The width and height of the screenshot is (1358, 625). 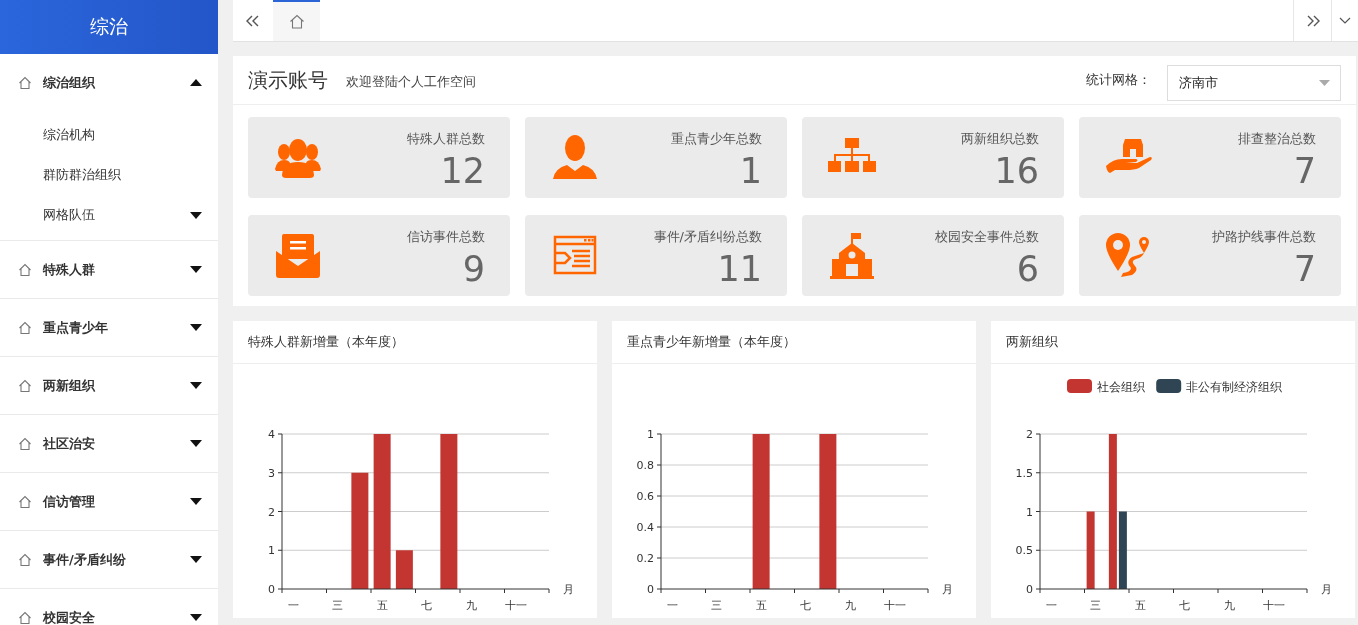 I want to click on right-chevrons-icon, so click(x=1312, y=20).